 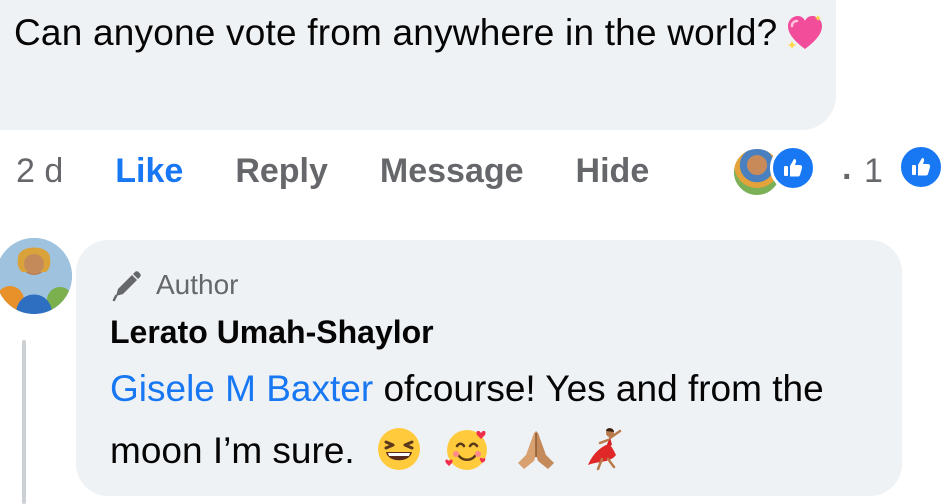 I want to click on folded-hands-icon, so click(x=535, y=450).